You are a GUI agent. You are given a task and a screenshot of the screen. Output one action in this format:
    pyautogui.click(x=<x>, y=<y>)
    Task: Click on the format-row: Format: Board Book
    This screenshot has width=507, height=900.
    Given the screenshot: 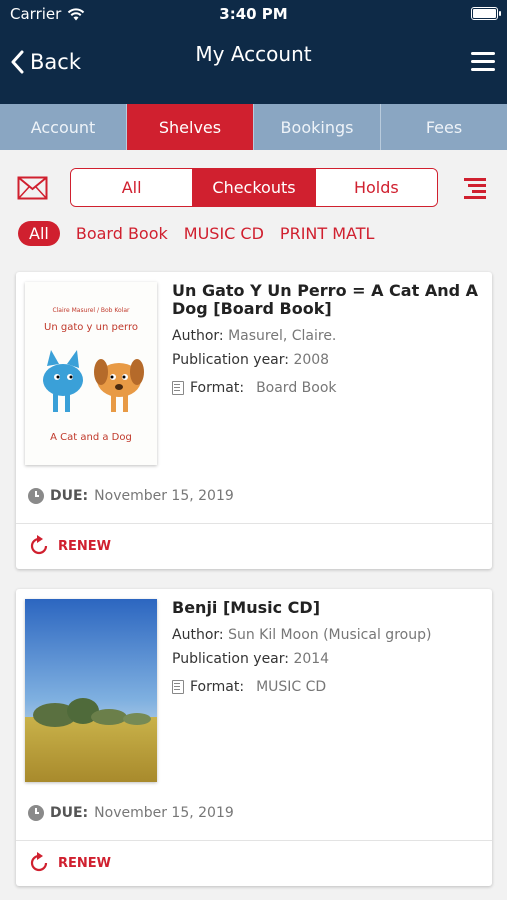 What is the action you would take?
    pyautogui.click(x=327, y=388)
    